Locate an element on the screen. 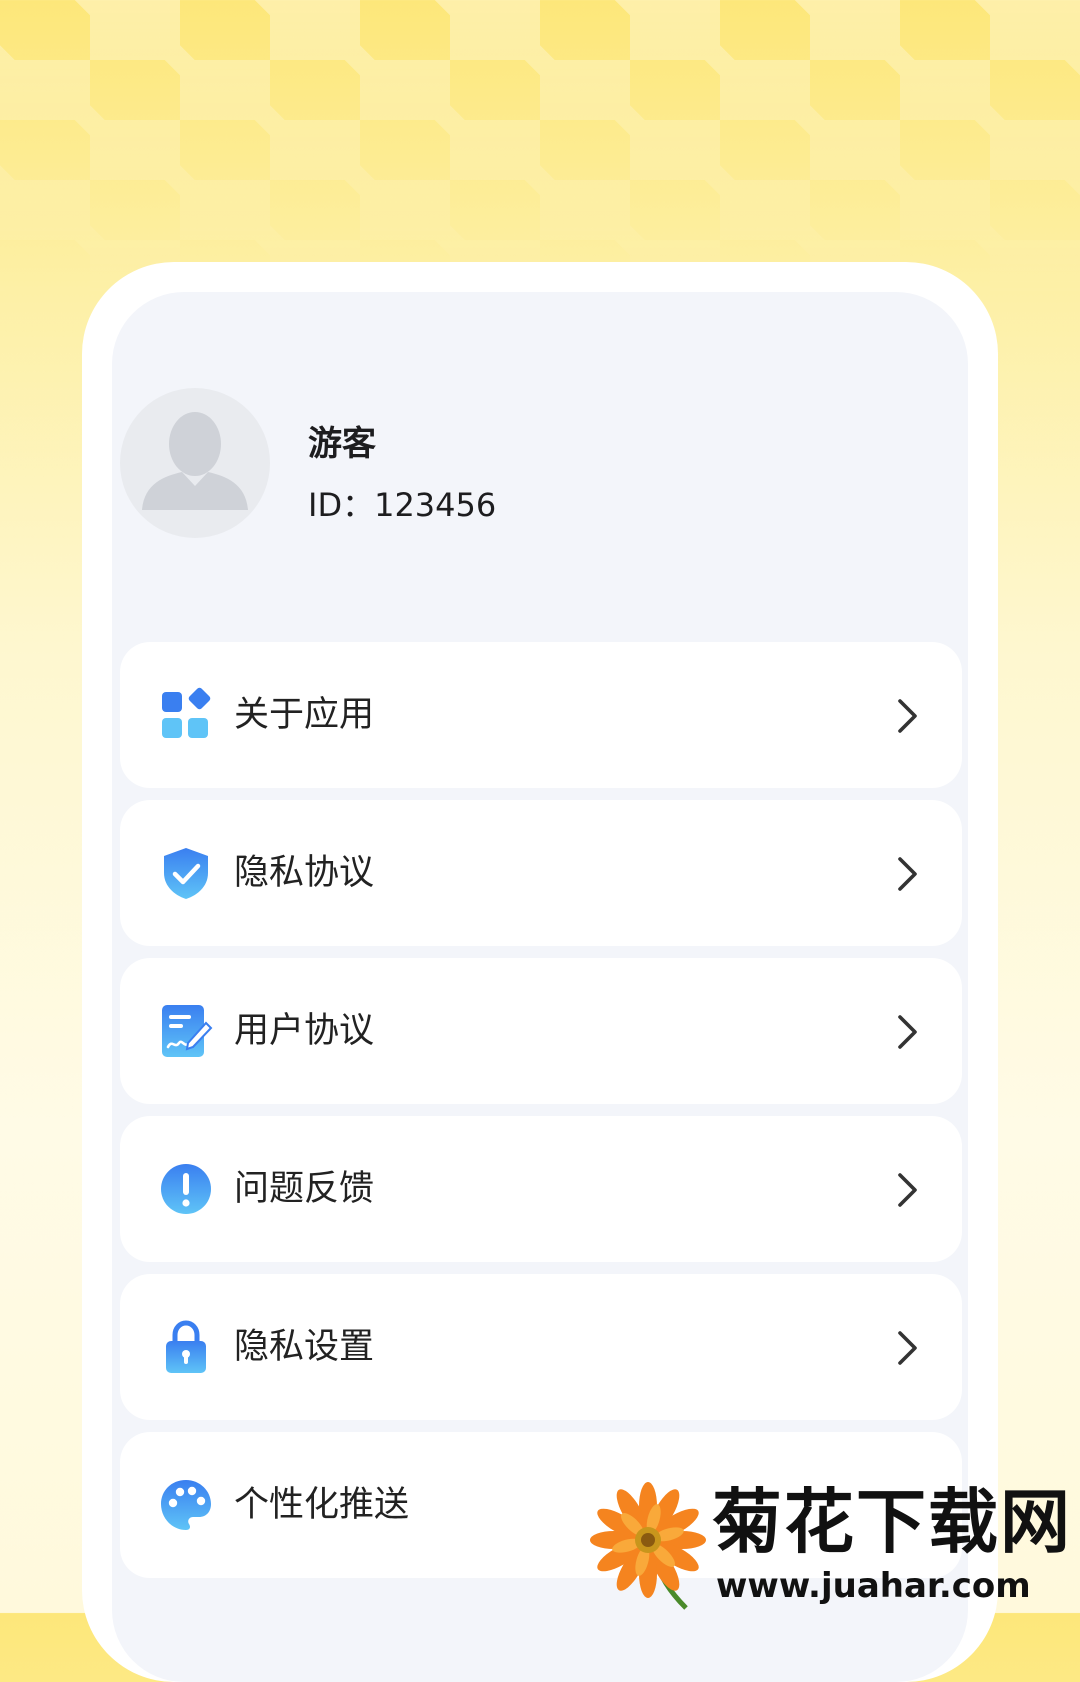  menu-label: 关于应用 is located at coordinates (304, 715).